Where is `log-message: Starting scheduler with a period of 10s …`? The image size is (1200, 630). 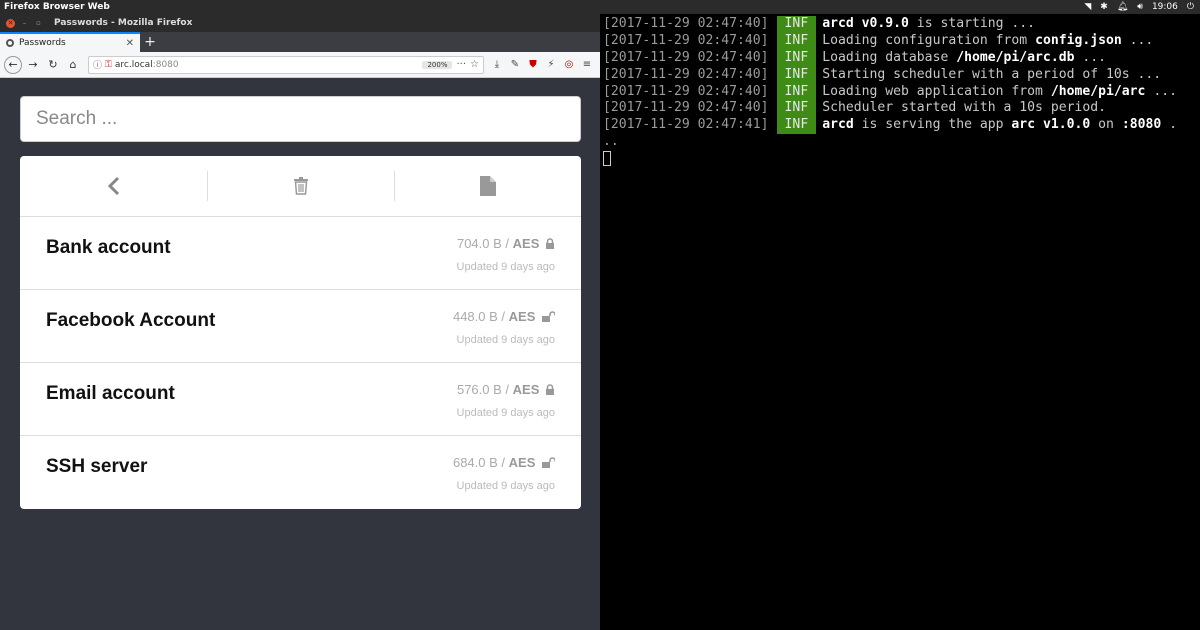 log-message: Starting scheduler with a period of 10s … is located at coordinates (992, 74).